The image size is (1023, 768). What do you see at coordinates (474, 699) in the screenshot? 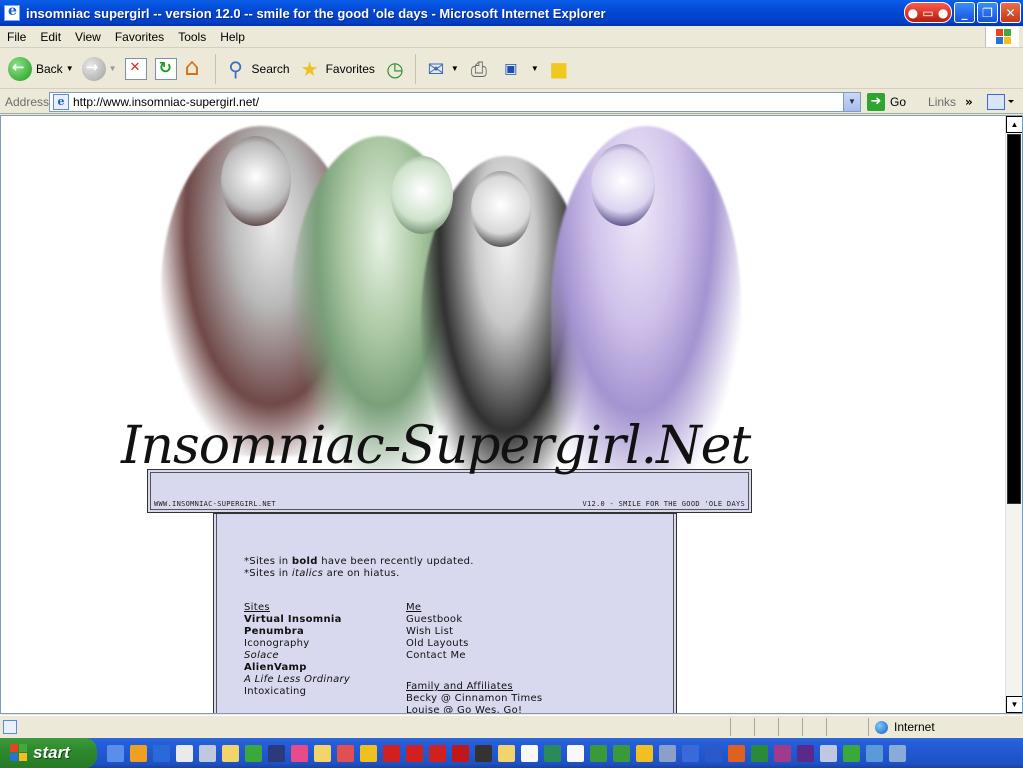
I see `affiliate-link: Becky @ Cinnamon Times` at bounding box center [474, 699].